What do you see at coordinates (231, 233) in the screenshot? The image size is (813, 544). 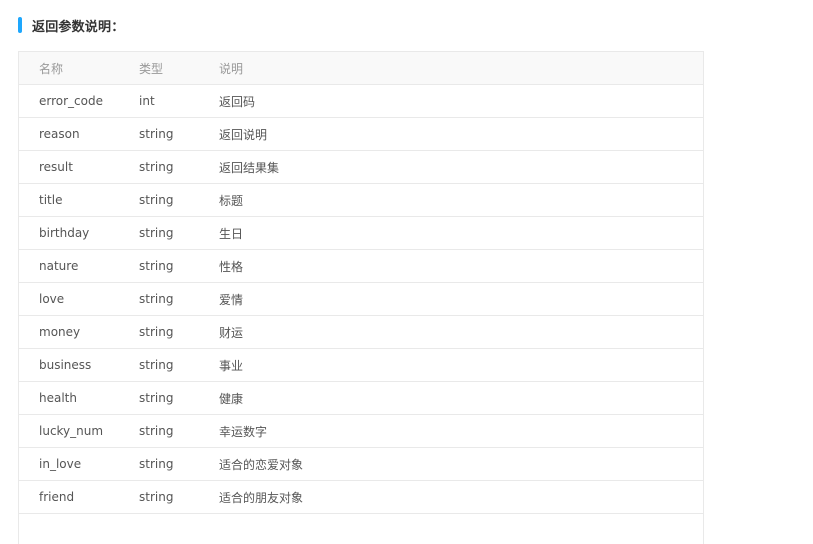 I see `param-desc-cell: 生日` at bounding box center [231, 233].